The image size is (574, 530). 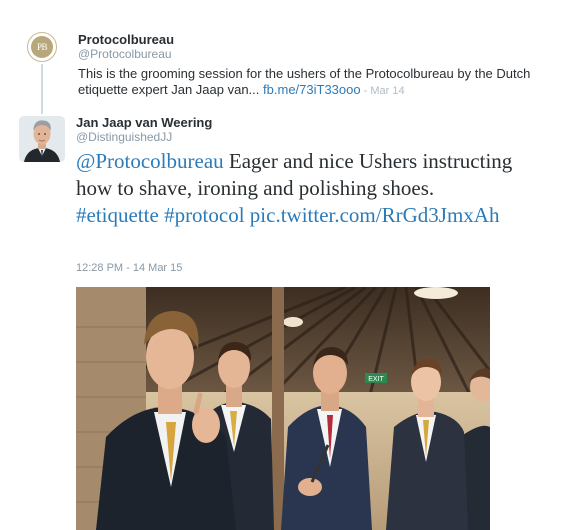 I want to click on protocolbureau-avatar: PB, so click(x=42, y=47).